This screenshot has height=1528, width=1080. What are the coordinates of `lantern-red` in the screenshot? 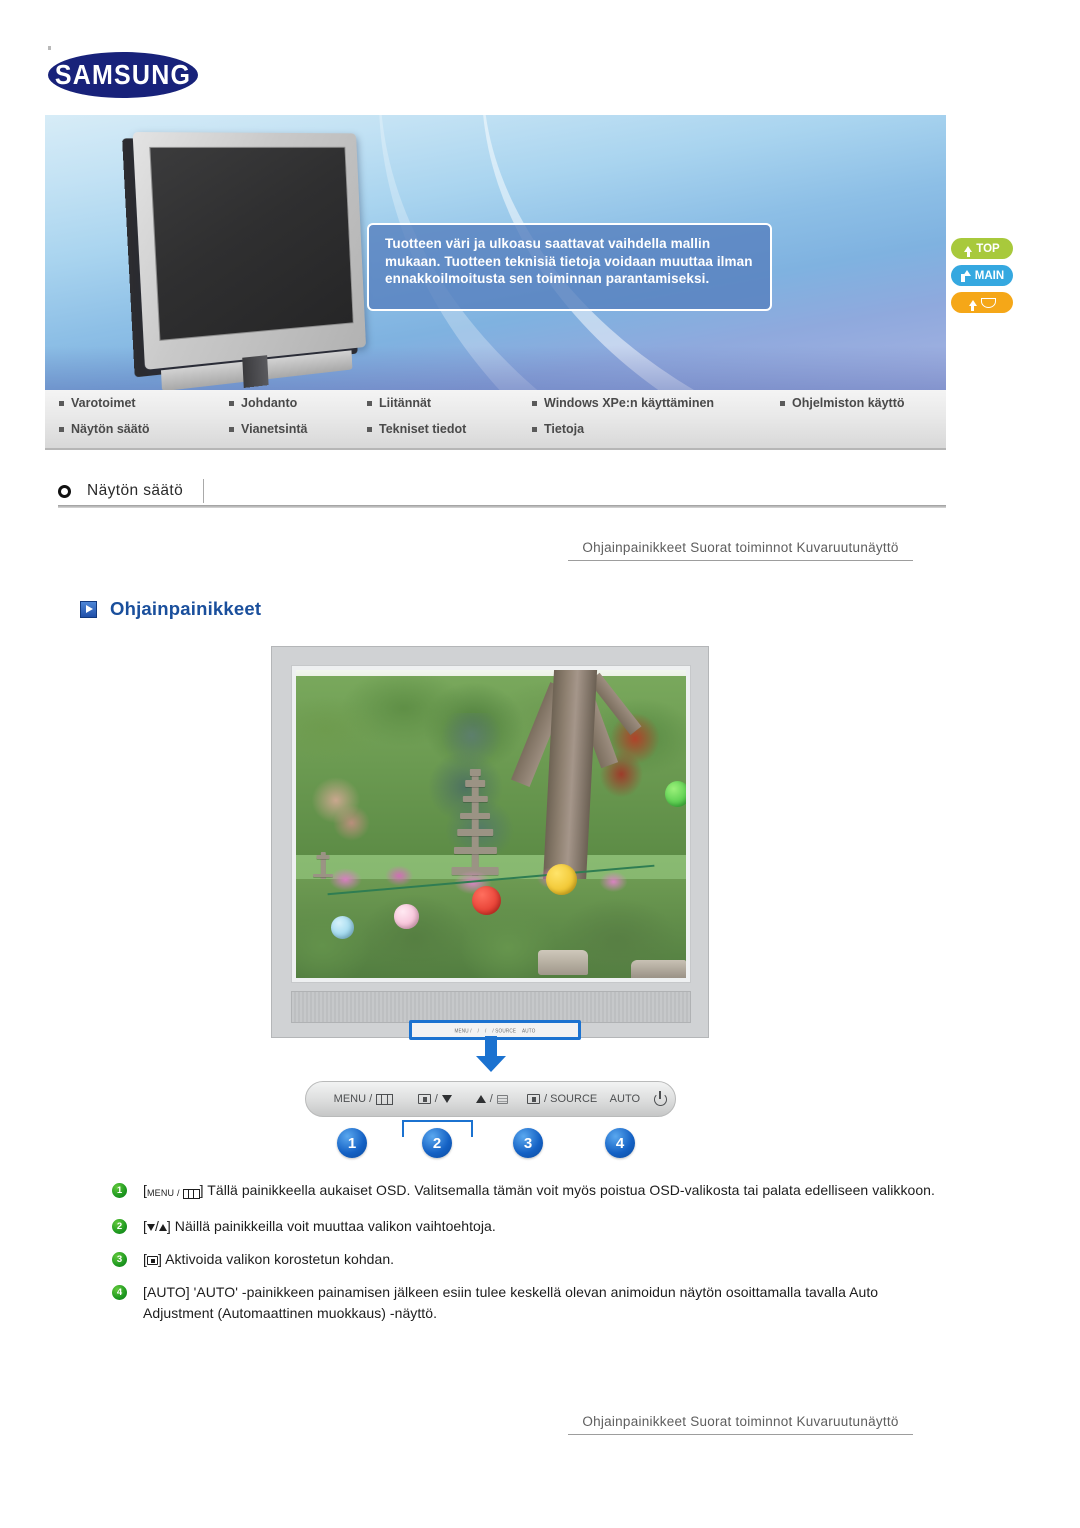 It's located at (486, 900).